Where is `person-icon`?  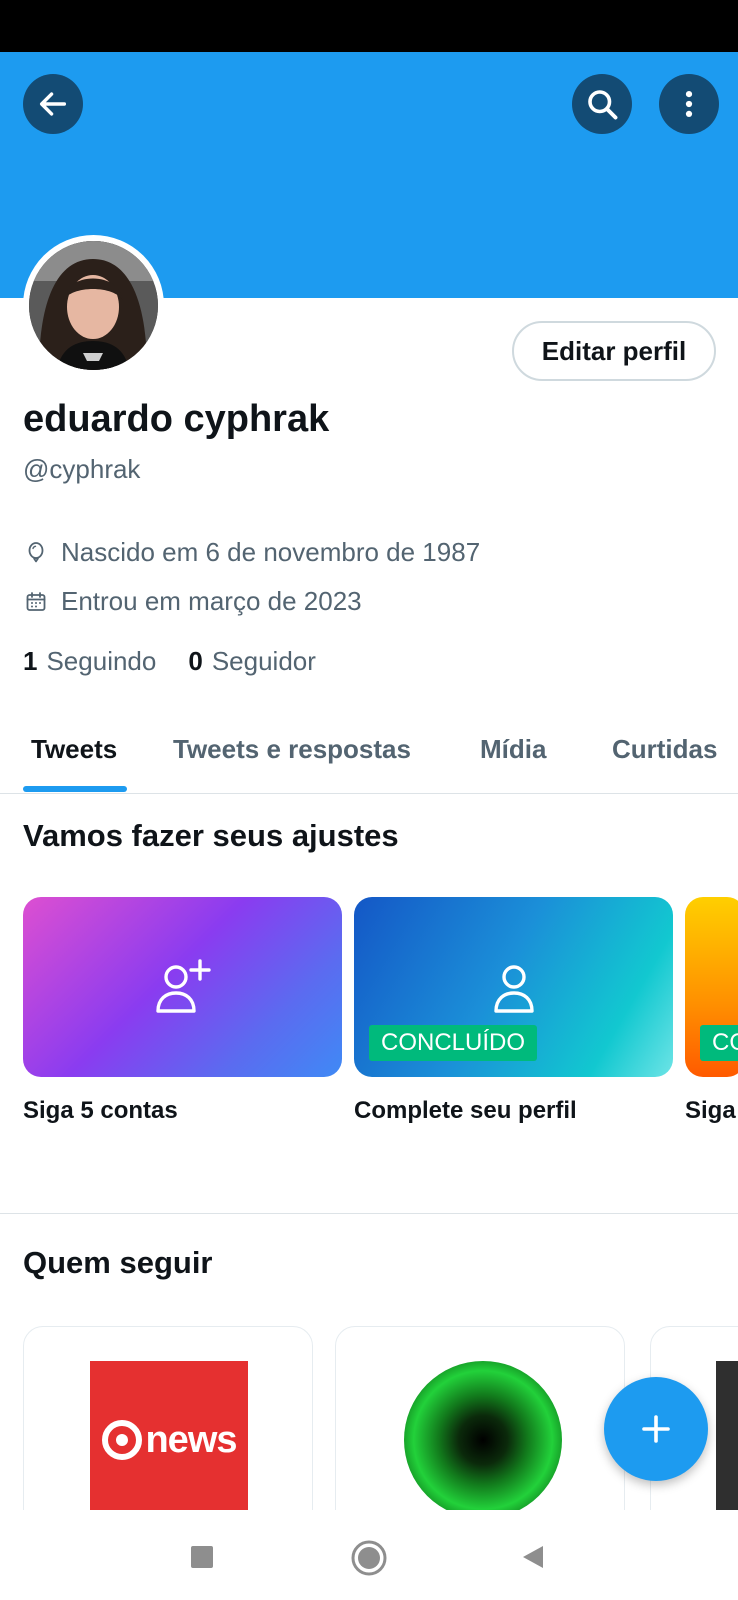
person-icon is located at coordinates (514, 988).